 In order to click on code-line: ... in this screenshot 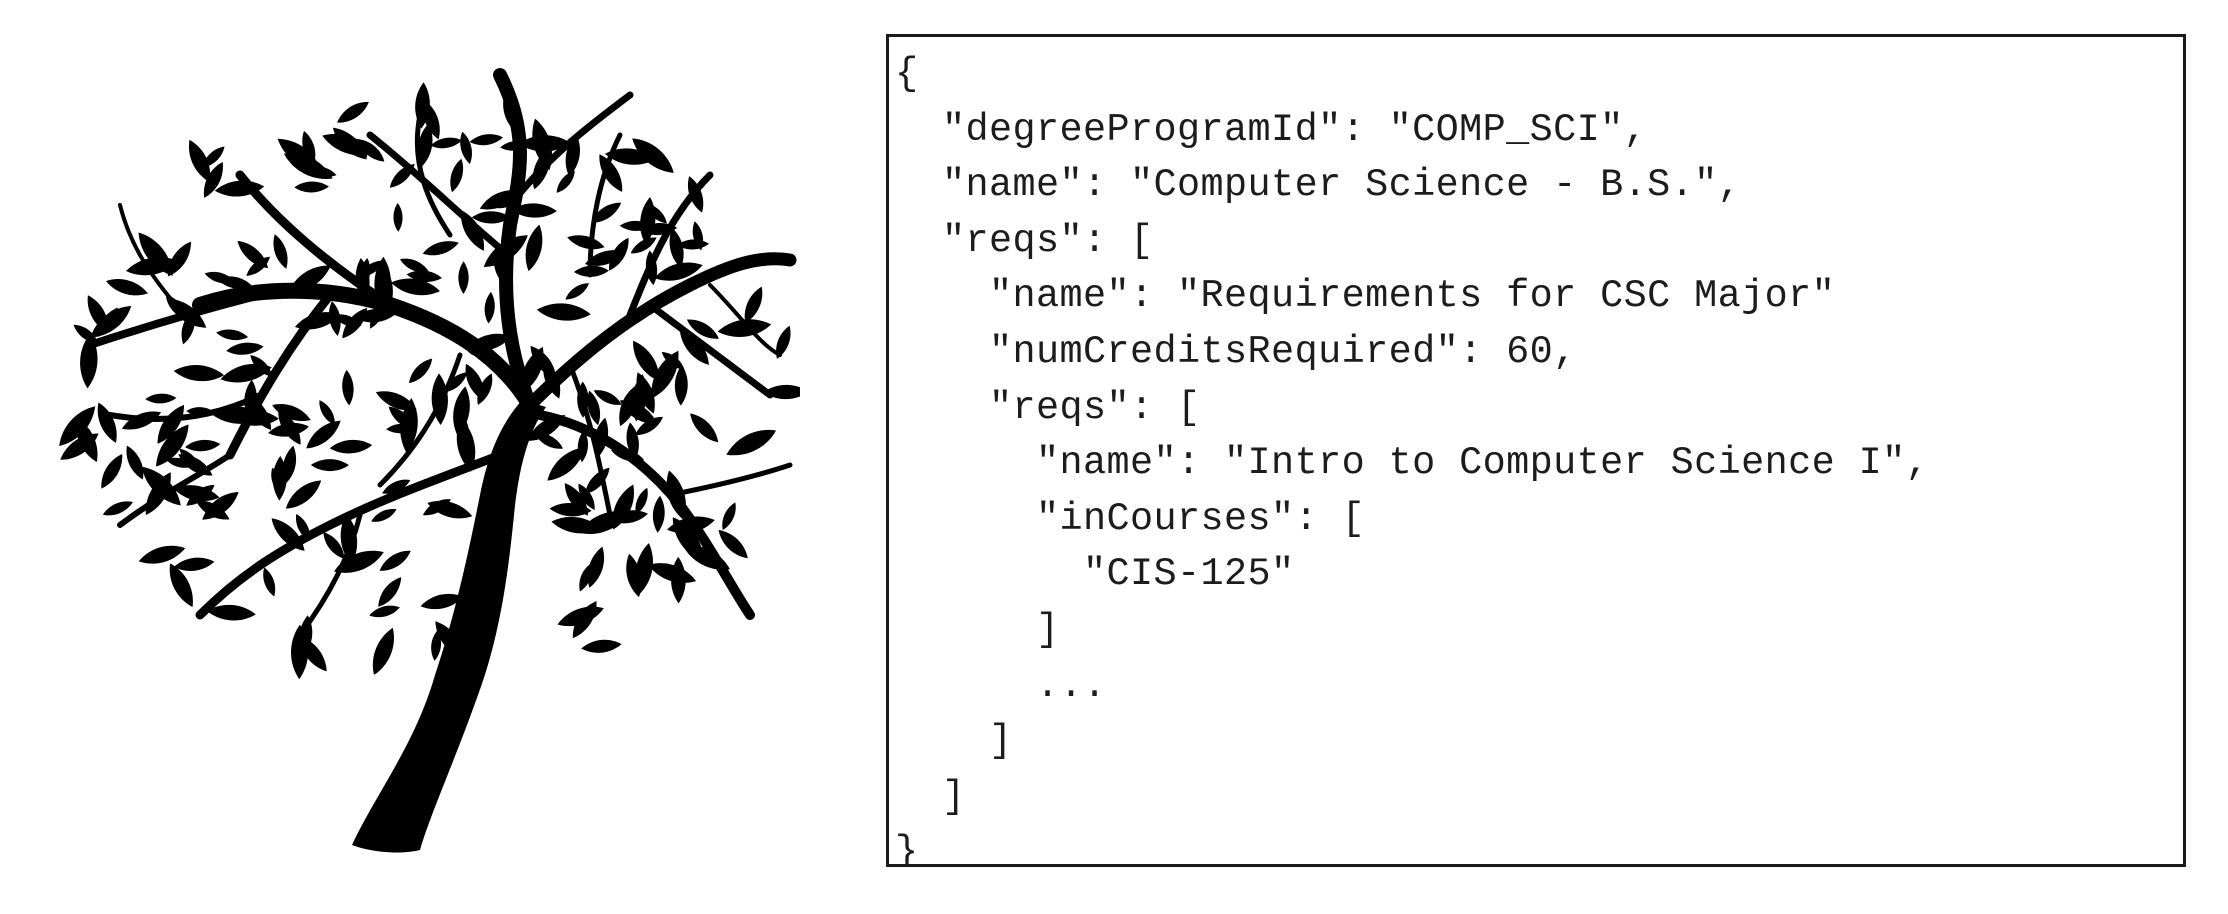, I will do `click(1001, 685)`.